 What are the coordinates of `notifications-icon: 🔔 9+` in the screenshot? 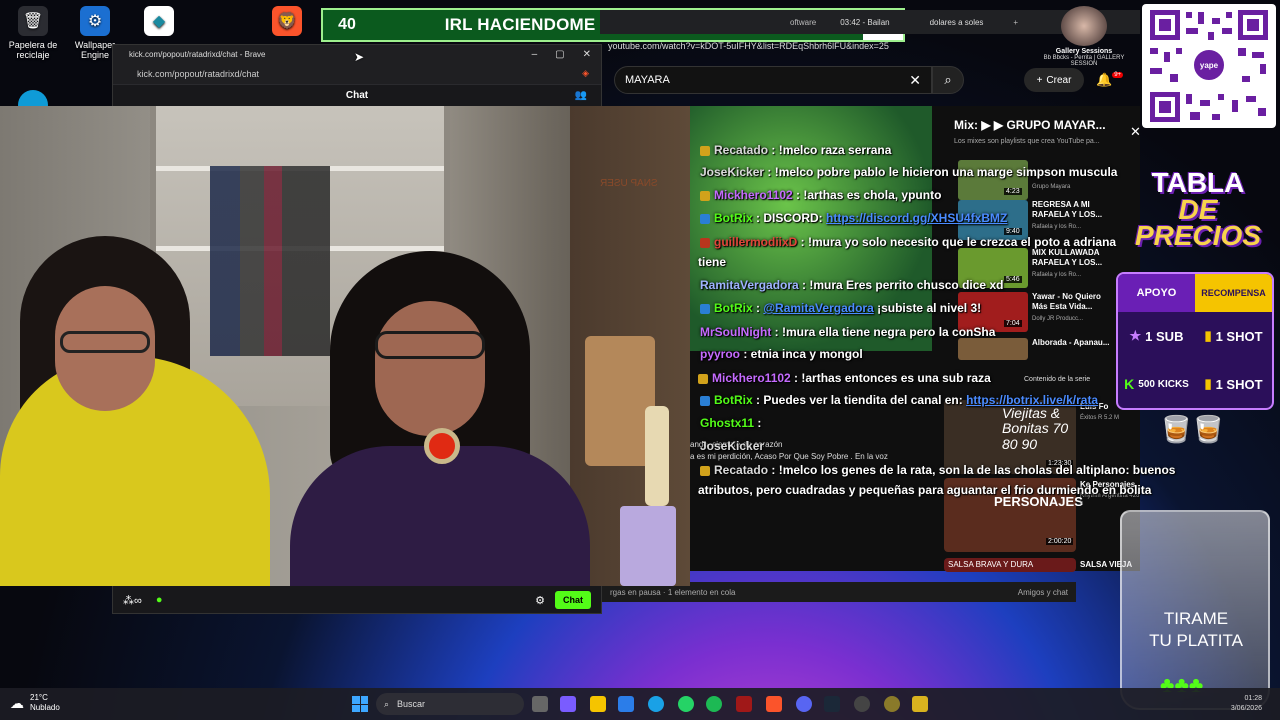 It's located at (1110, 80).